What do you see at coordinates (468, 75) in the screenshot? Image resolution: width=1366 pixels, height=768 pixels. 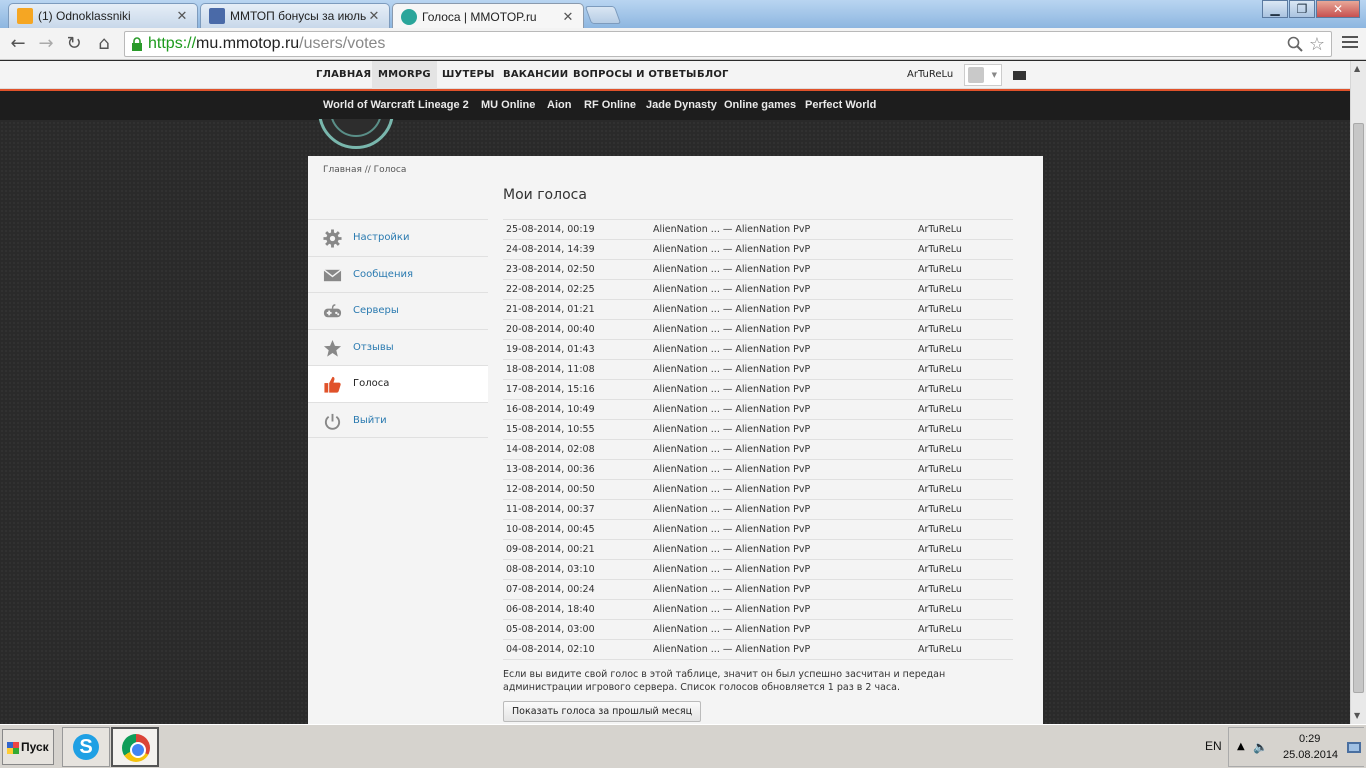 I see `nav-shooters: ШУТЕРЫ` at bounding box center [468, 75].